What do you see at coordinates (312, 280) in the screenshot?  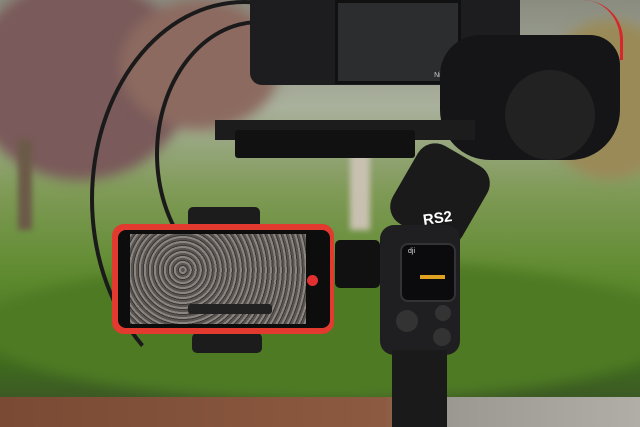 I see `record-shutter-button` at bounding box center [312, 280].